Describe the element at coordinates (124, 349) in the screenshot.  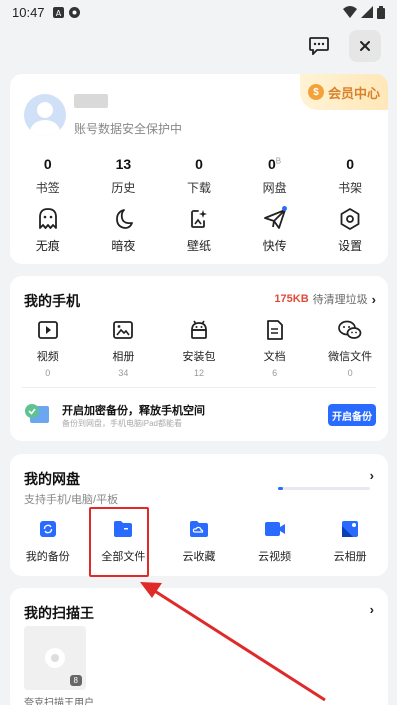
I see `phone-item-album: 相册 34` at that location.